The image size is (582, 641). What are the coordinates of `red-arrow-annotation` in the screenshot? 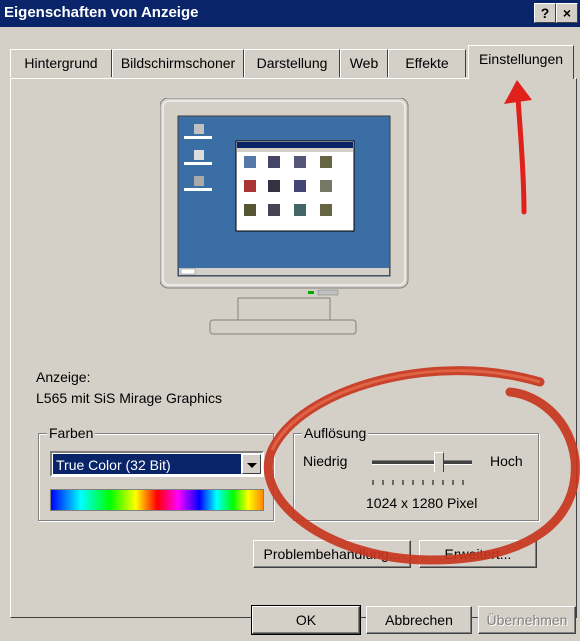 It's located at (518, 147).